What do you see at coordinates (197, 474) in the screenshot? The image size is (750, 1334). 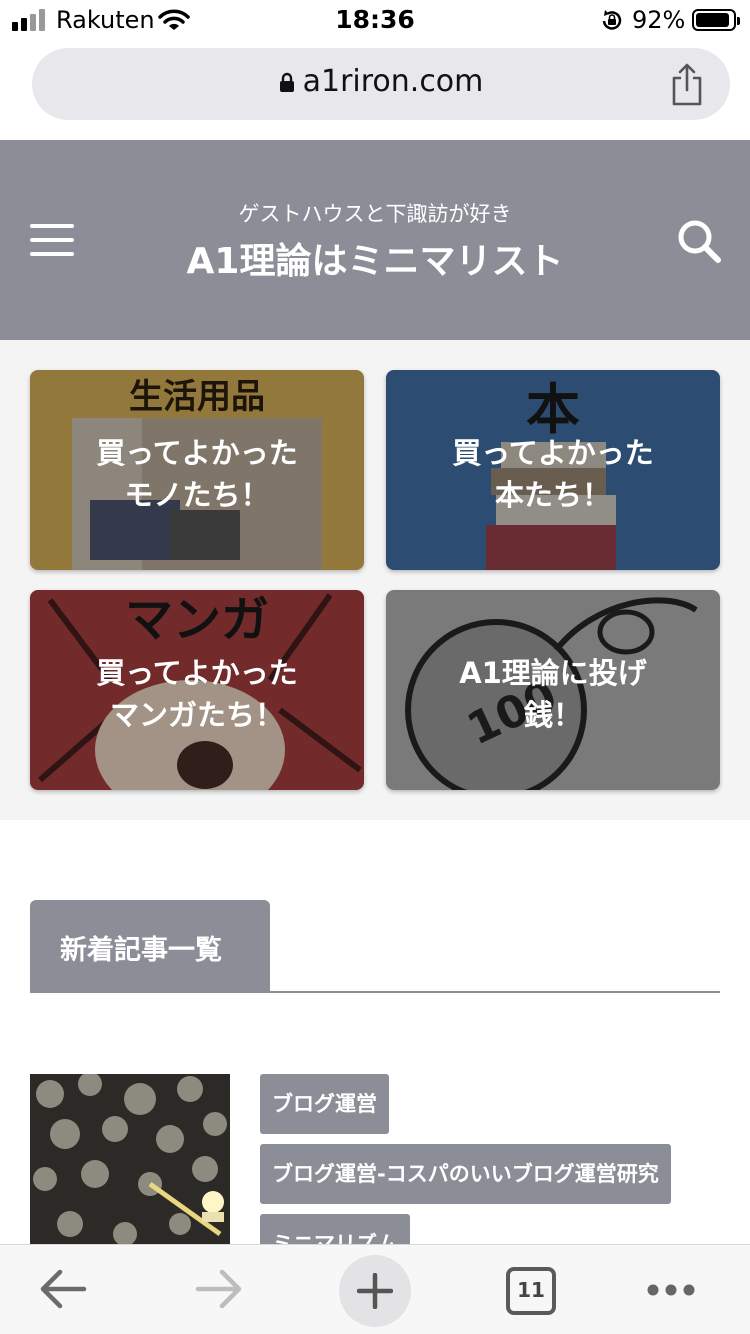 I see `card-goods-label: 買ってよかった モノたち！` at bounding box center [197, 474].